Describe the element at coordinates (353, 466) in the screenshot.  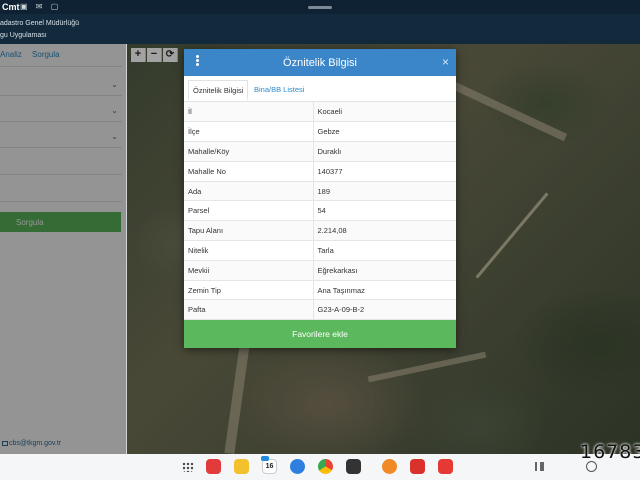
I see `camera-app-icon` at that location.